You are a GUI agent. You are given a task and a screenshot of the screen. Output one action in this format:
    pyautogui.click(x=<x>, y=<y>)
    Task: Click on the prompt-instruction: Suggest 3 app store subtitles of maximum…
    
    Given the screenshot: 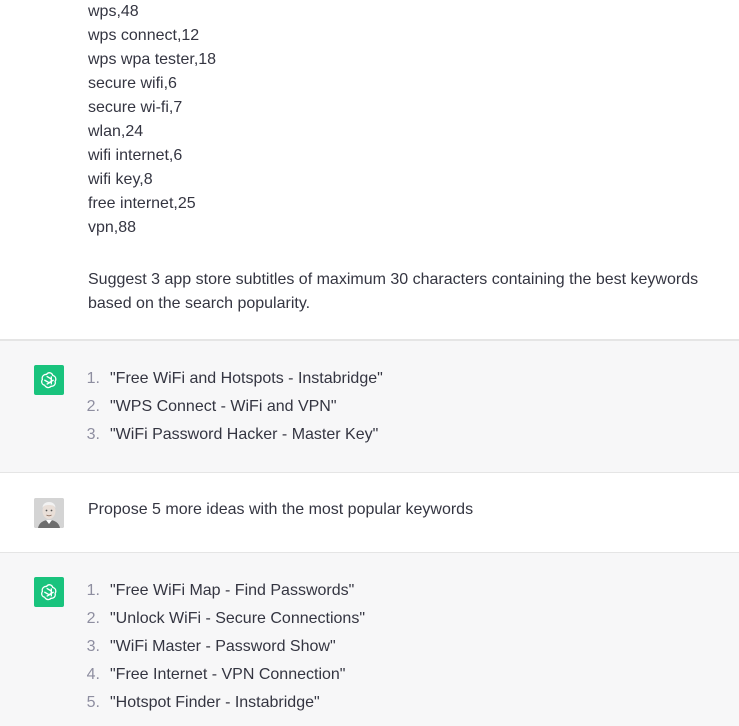 What is the action you would take?
    pyautogui.click(x=393, y=291)
    